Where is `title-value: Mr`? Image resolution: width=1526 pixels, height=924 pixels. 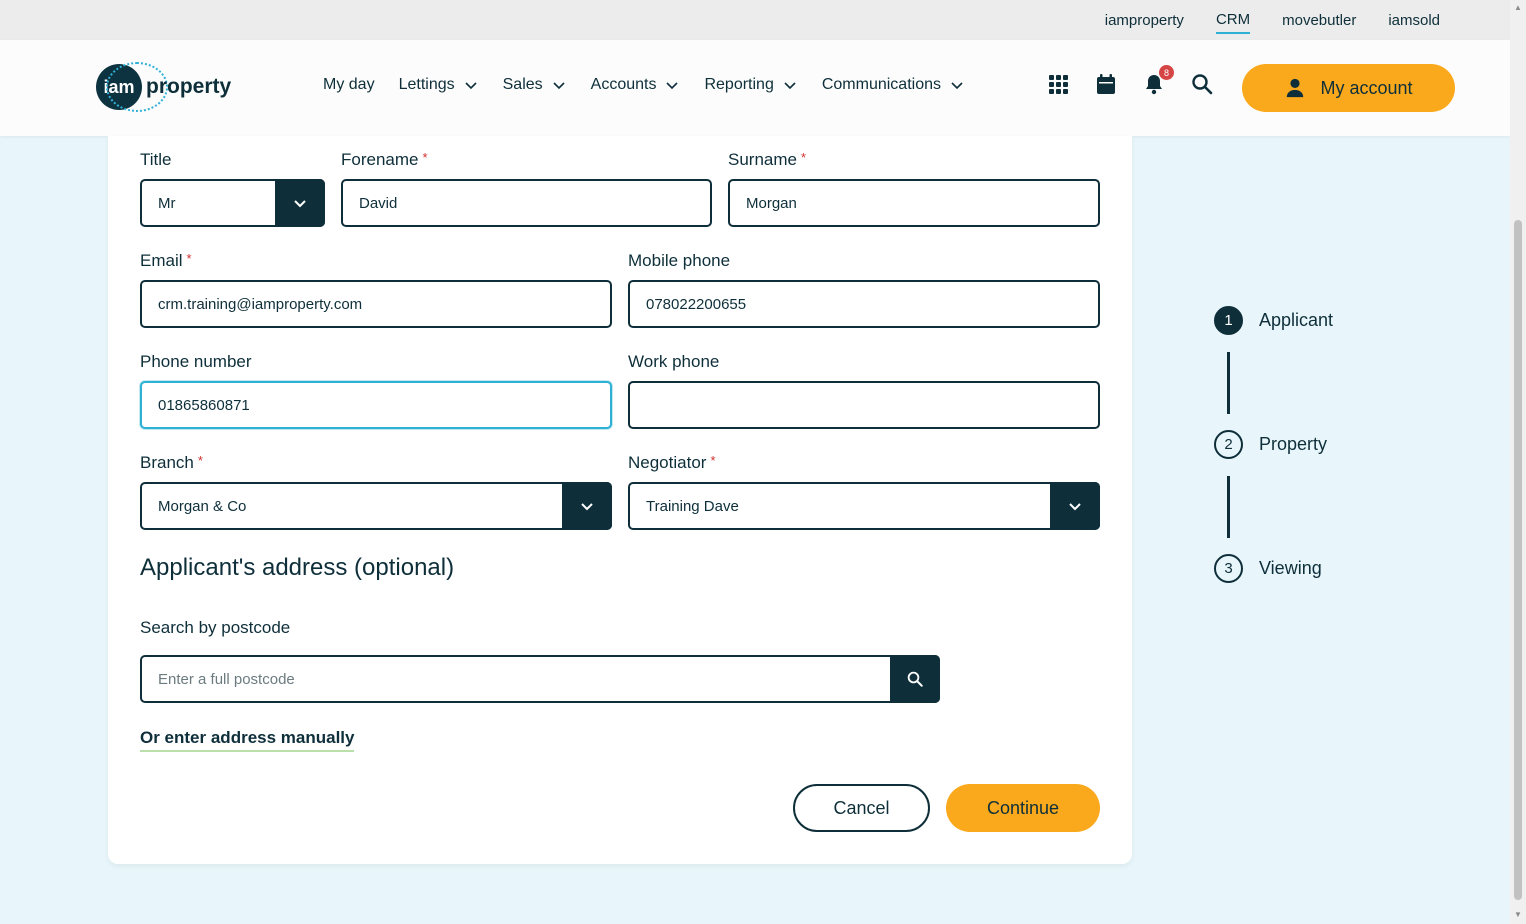 title-value: Mr is located at coordinates (167, 203).